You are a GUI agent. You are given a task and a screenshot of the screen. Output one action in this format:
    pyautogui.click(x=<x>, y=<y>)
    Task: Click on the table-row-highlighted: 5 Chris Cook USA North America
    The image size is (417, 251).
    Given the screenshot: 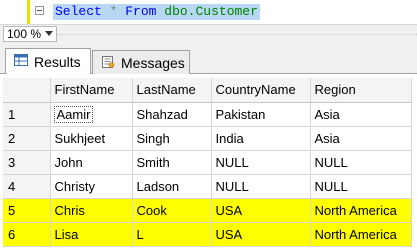 What is the action you would take?
    pyautogui.click(x=207, y=210)
    